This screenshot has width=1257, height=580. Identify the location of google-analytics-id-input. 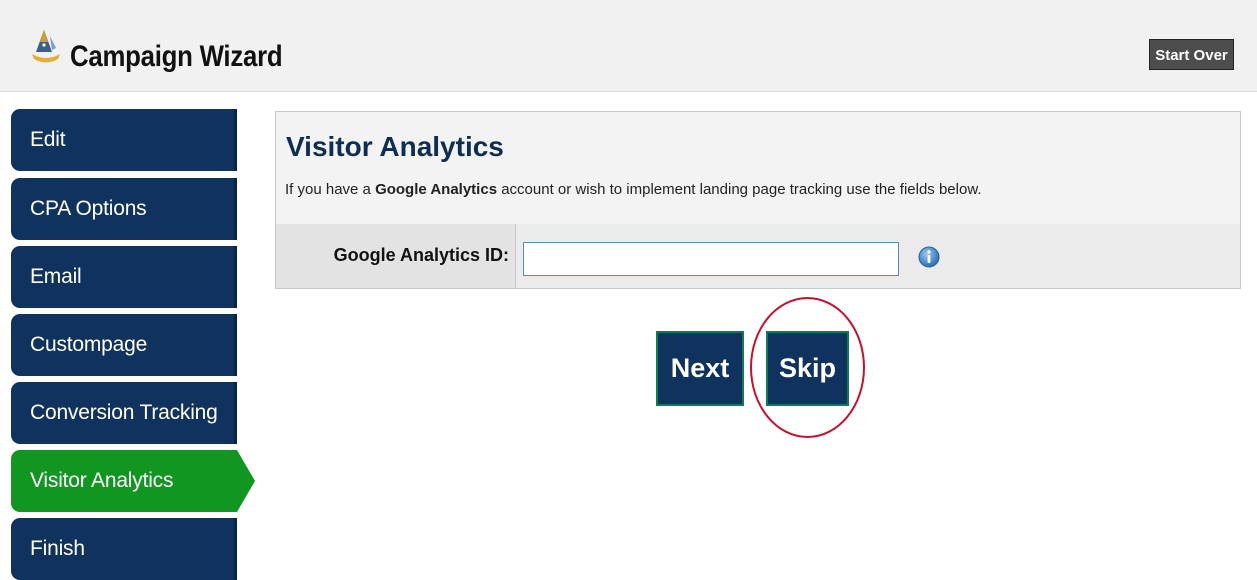
(711, 259).